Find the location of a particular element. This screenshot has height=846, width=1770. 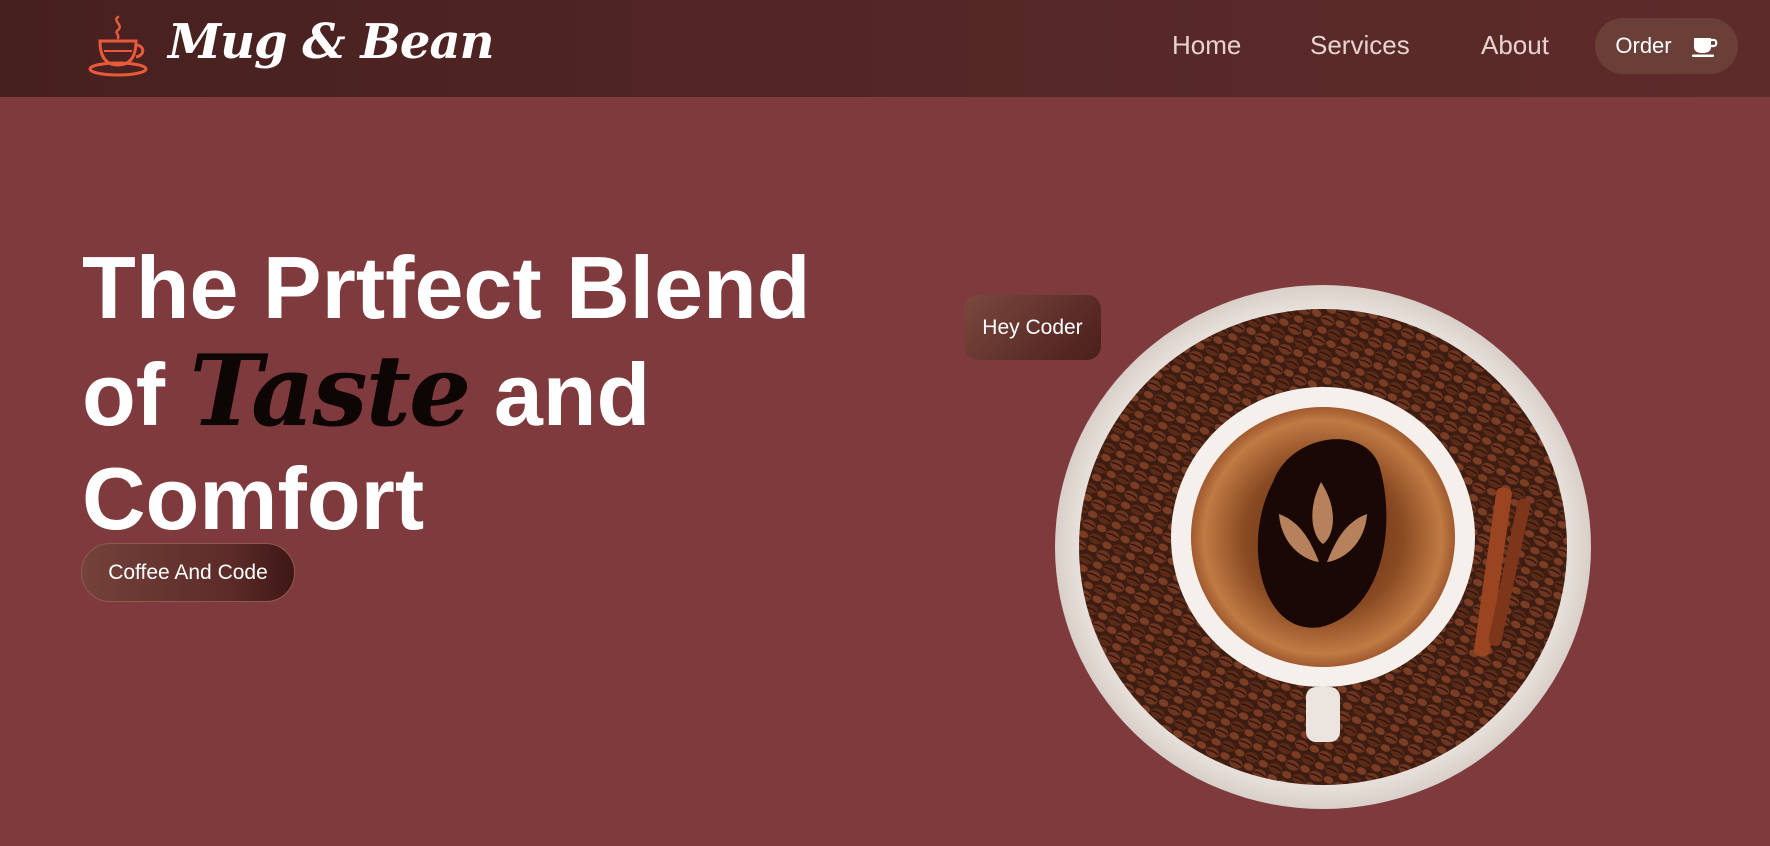

coffee-cup-icon is located at coordinates (1704, 47).